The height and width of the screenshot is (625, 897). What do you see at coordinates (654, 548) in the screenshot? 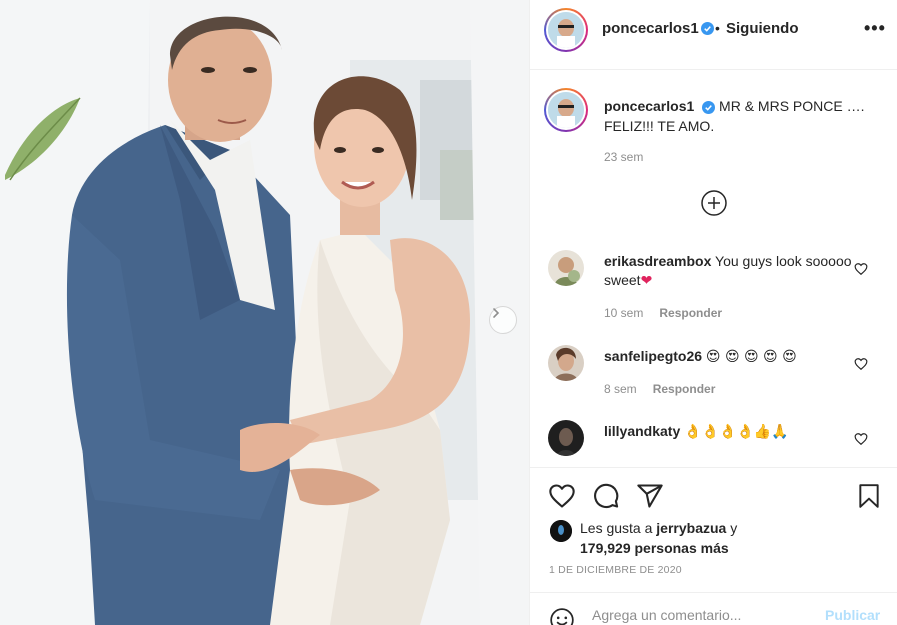
I see `likes-count: 179,929 personas más` at bounding box center [654, 548].